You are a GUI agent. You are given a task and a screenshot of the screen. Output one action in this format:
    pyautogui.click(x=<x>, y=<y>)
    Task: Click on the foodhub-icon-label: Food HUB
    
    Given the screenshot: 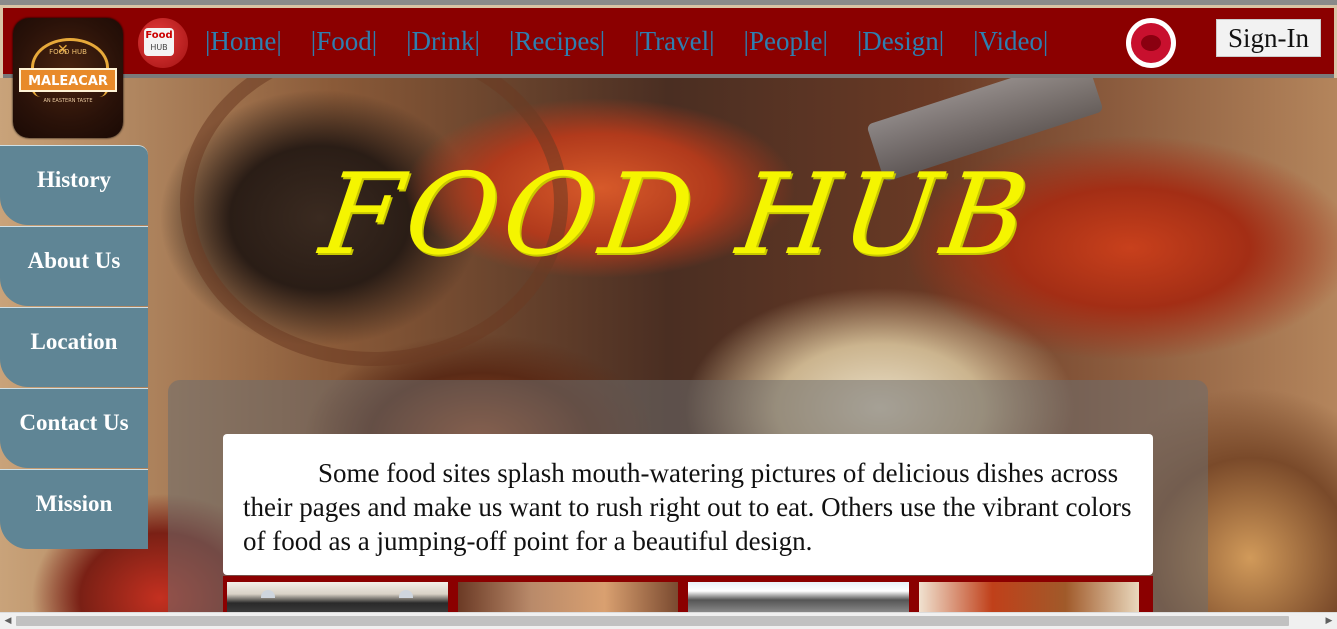 What is the action you would take?
    pyautogui.click(x=159, y=42)
    